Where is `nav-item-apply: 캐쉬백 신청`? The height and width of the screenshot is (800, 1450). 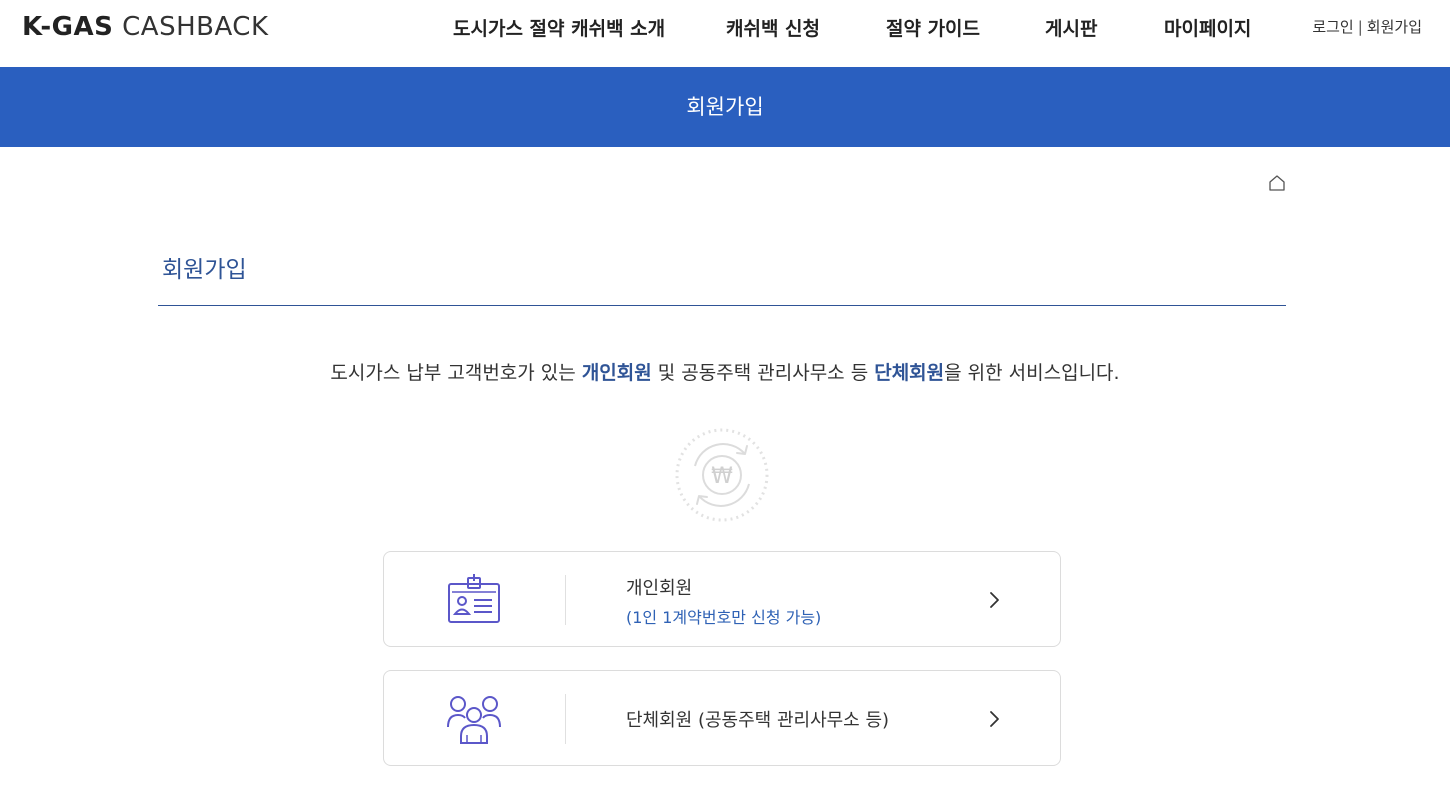
nav-item-apply: 캐쉬백 신청 is located at coordinates (773, 27).